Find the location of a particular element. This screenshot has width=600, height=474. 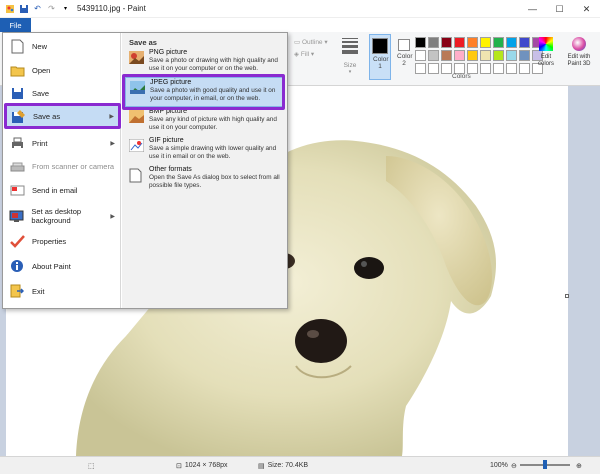

minimize-button: — is located at coordinates (532, 9).